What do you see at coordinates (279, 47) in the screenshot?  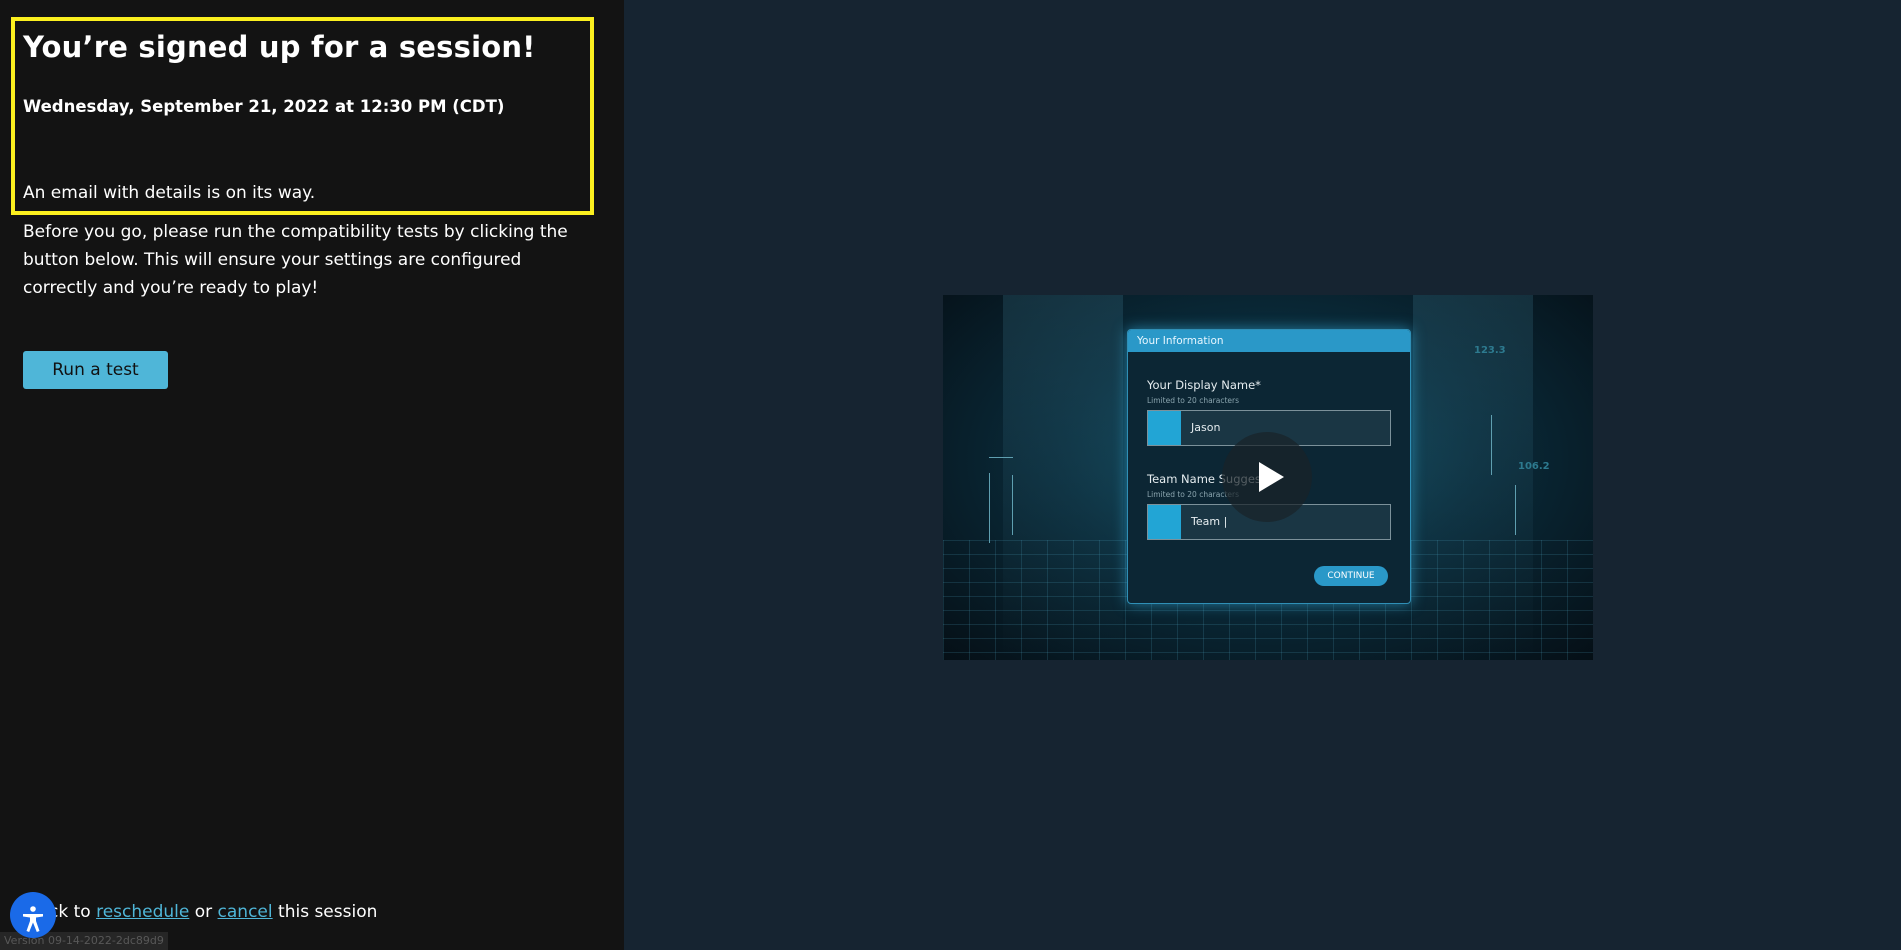 I see `page-title: You’re signed up for a session!` at bounding box center [279, 47].